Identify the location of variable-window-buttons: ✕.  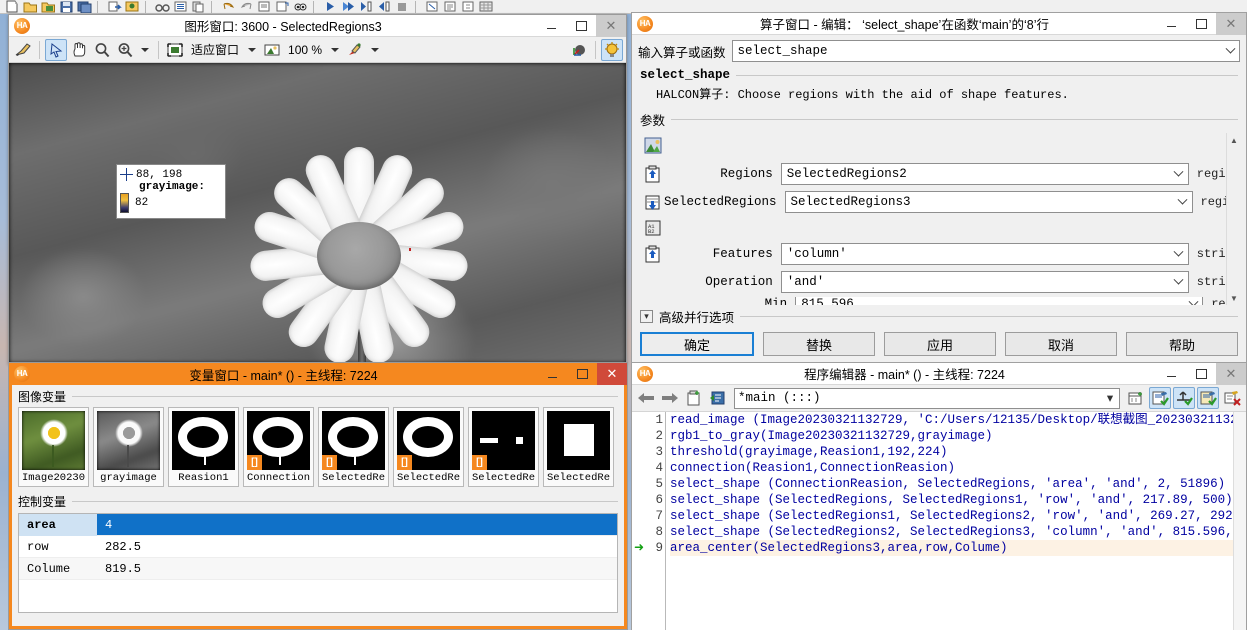
(582, 374).